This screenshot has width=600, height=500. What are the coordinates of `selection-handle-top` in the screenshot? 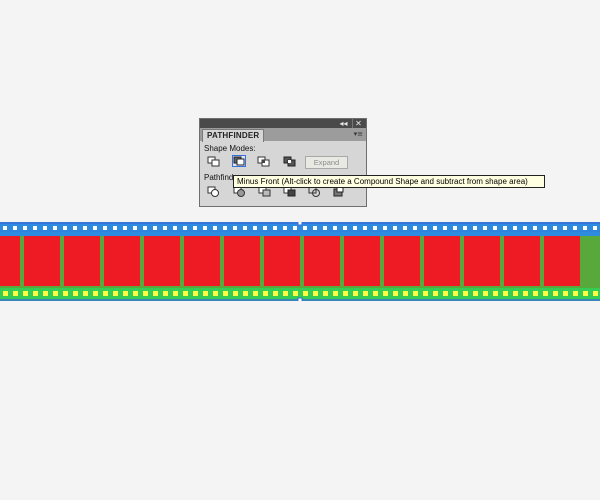 It's located at (300, 224).